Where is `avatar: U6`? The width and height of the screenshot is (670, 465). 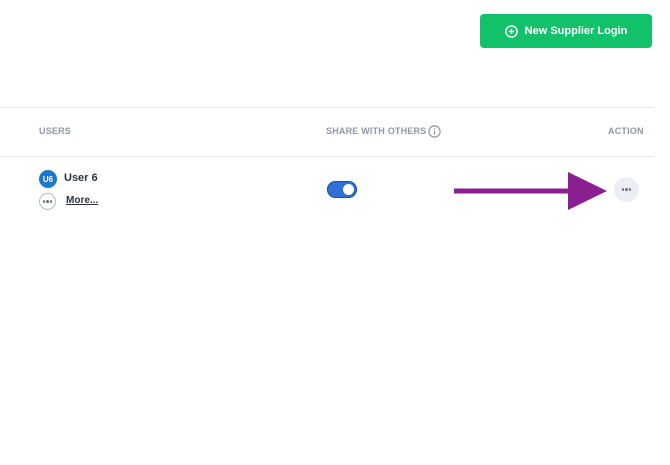 avatar: U6 is located at coordinates (48, 179).